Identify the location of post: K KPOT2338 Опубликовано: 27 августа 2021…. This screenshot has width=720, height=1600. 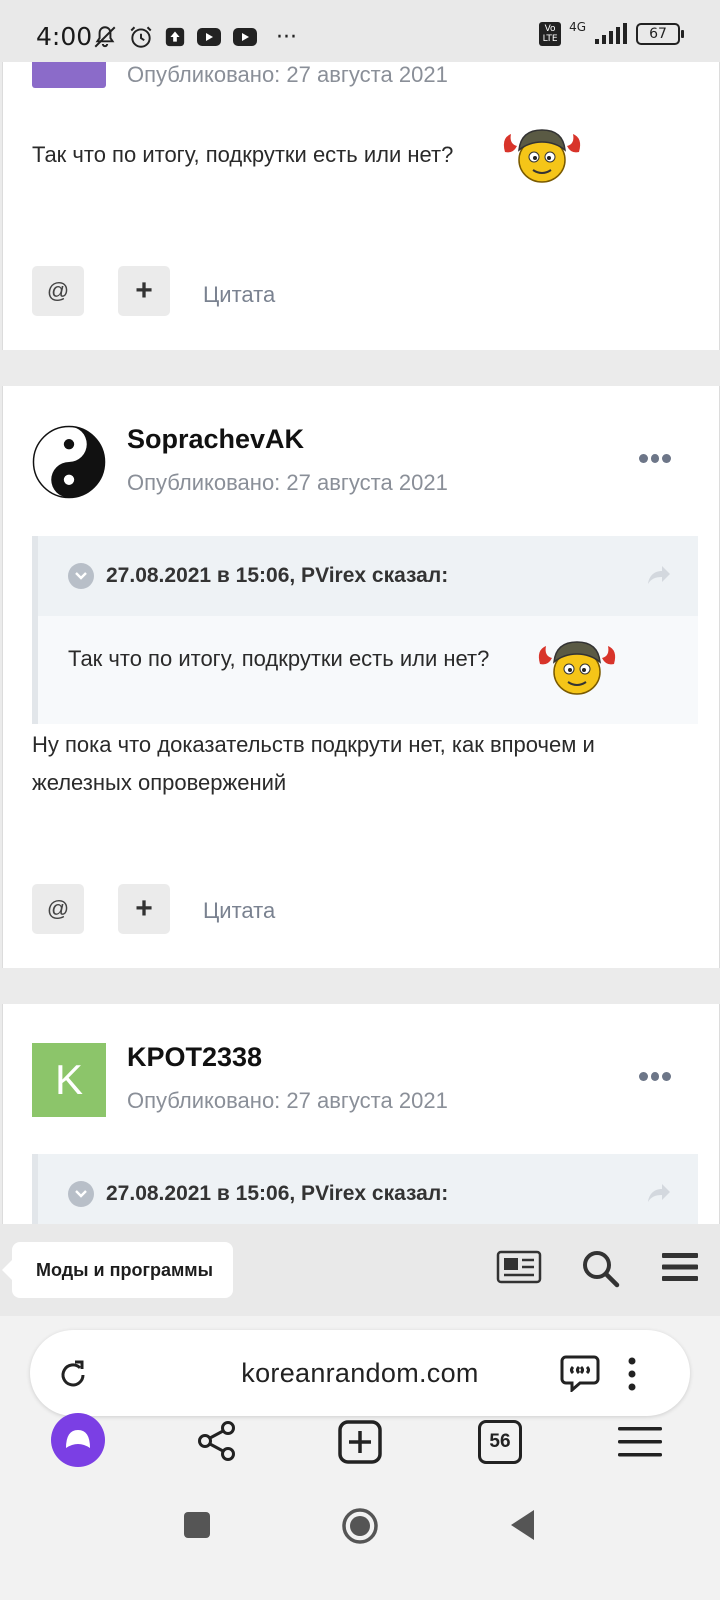
(361, 1114).